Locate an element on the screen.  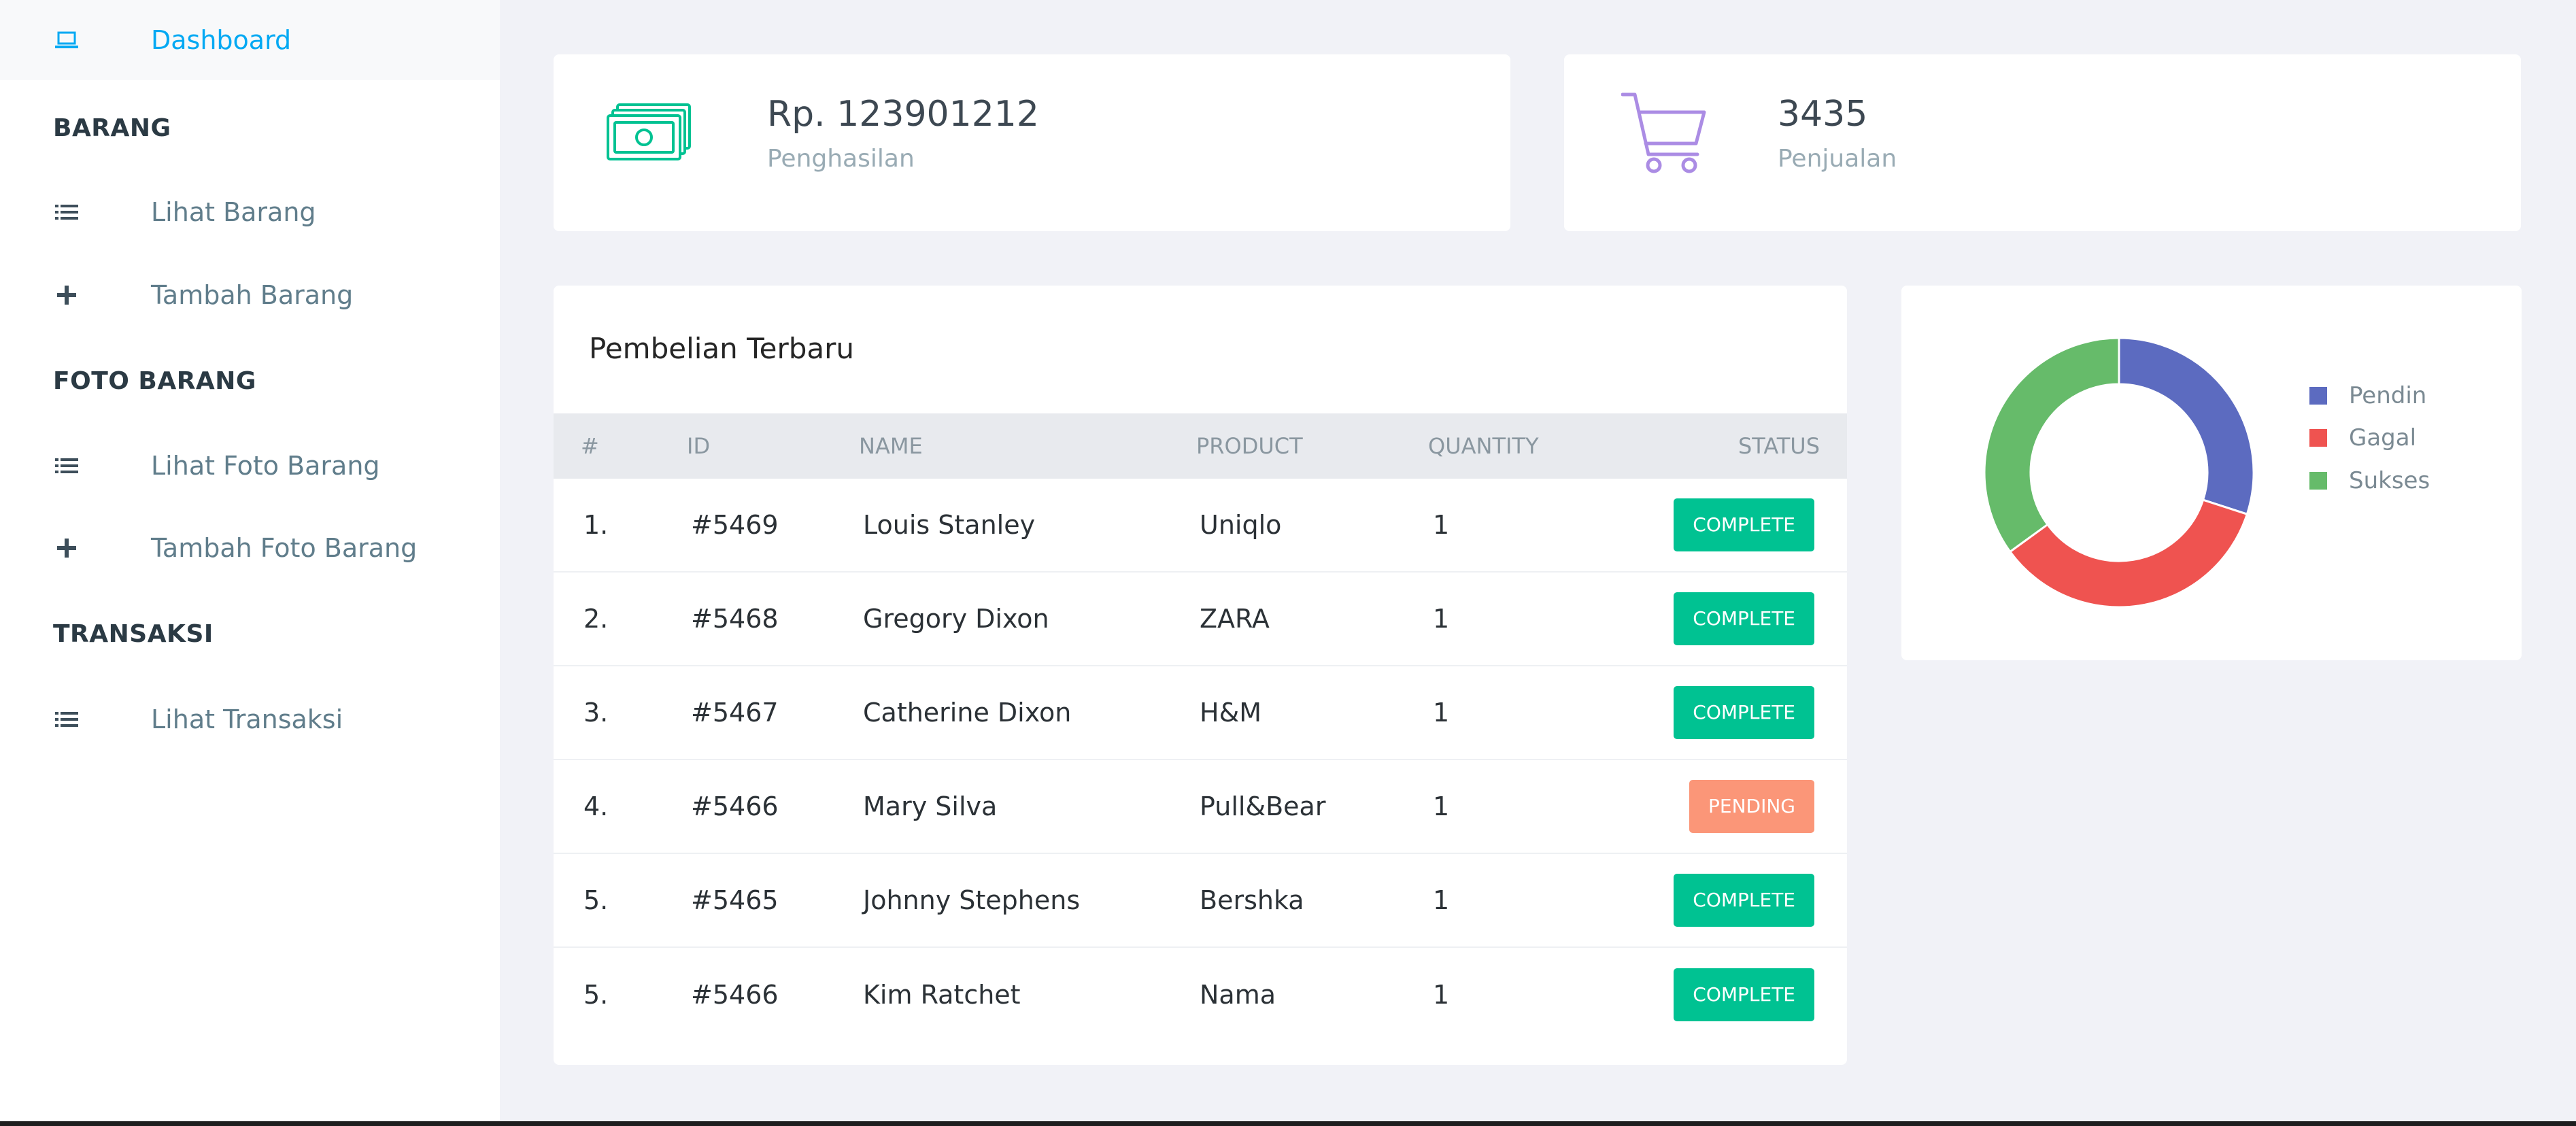
money-icon is located at coordinates (649, 136).